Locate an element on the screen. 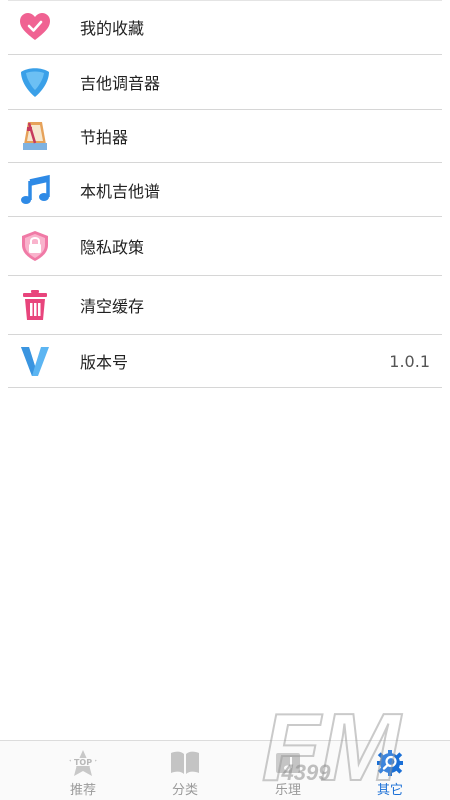 The image size is (450, 800). menu-item-label: 本机吉他谱 is located at coordinates (120, 191).